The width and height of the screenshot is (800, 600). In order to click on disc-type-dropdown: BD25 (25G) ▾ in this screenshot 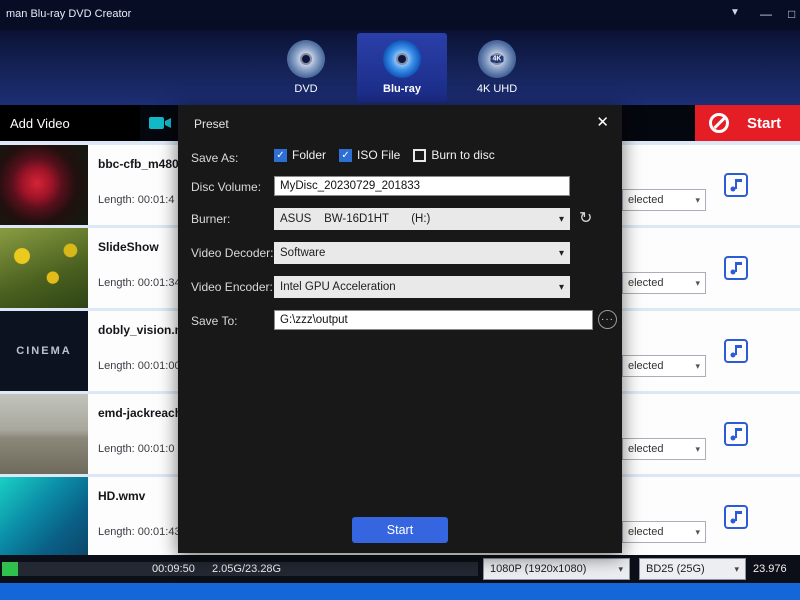, I will do `click(692, 569)`.